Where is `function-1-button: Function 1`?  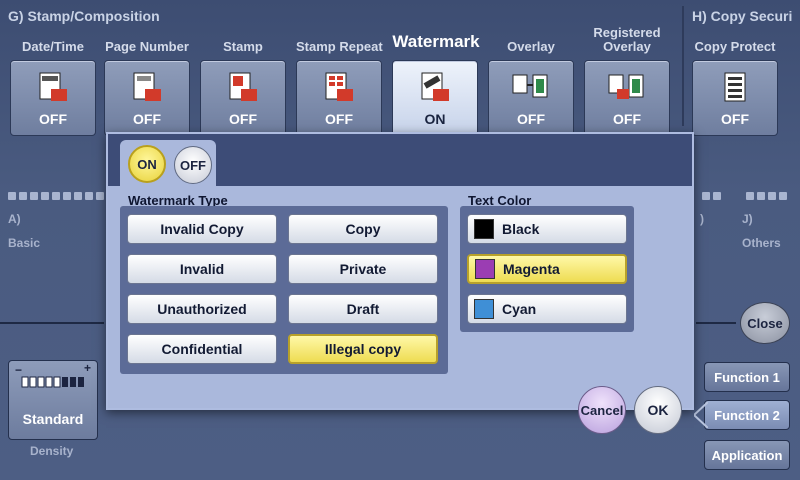 function-1-button: Function 1 is located at coordinates (747, 377).